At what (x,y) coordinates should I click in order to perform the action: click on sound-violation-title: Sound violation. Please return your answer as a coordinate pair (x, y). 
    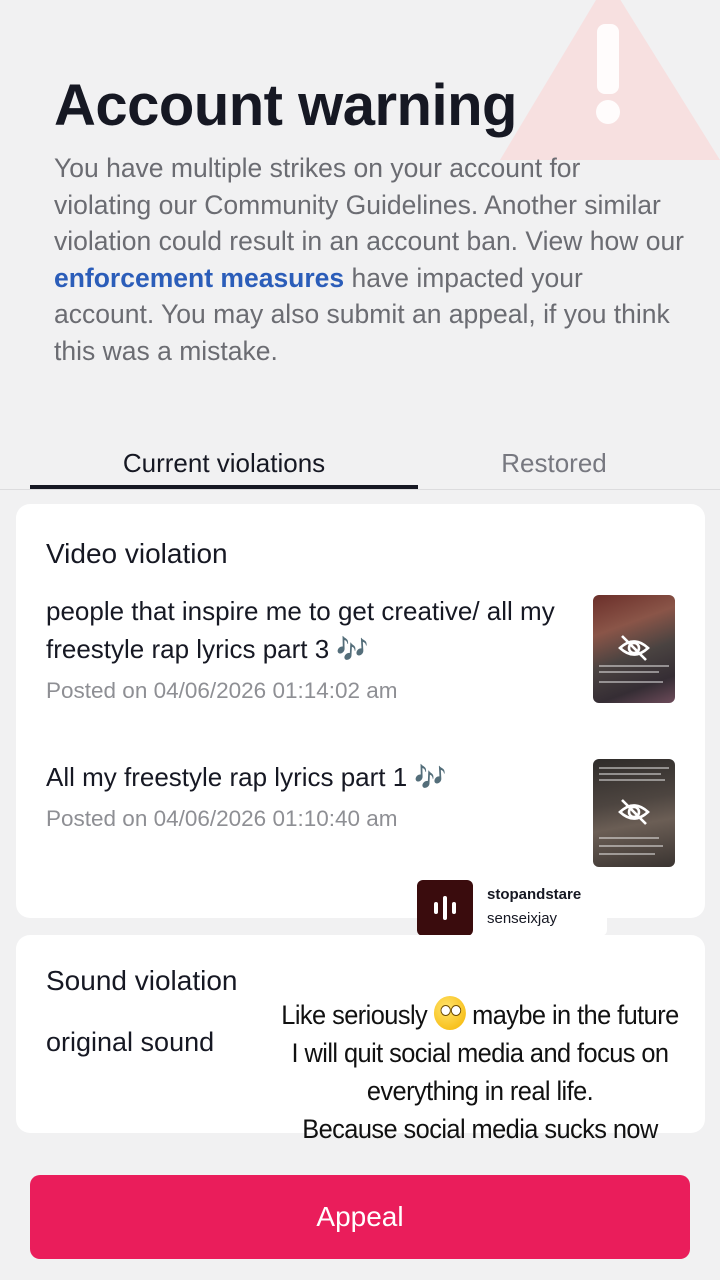
    Looking at the image, I should click on (142, 980).